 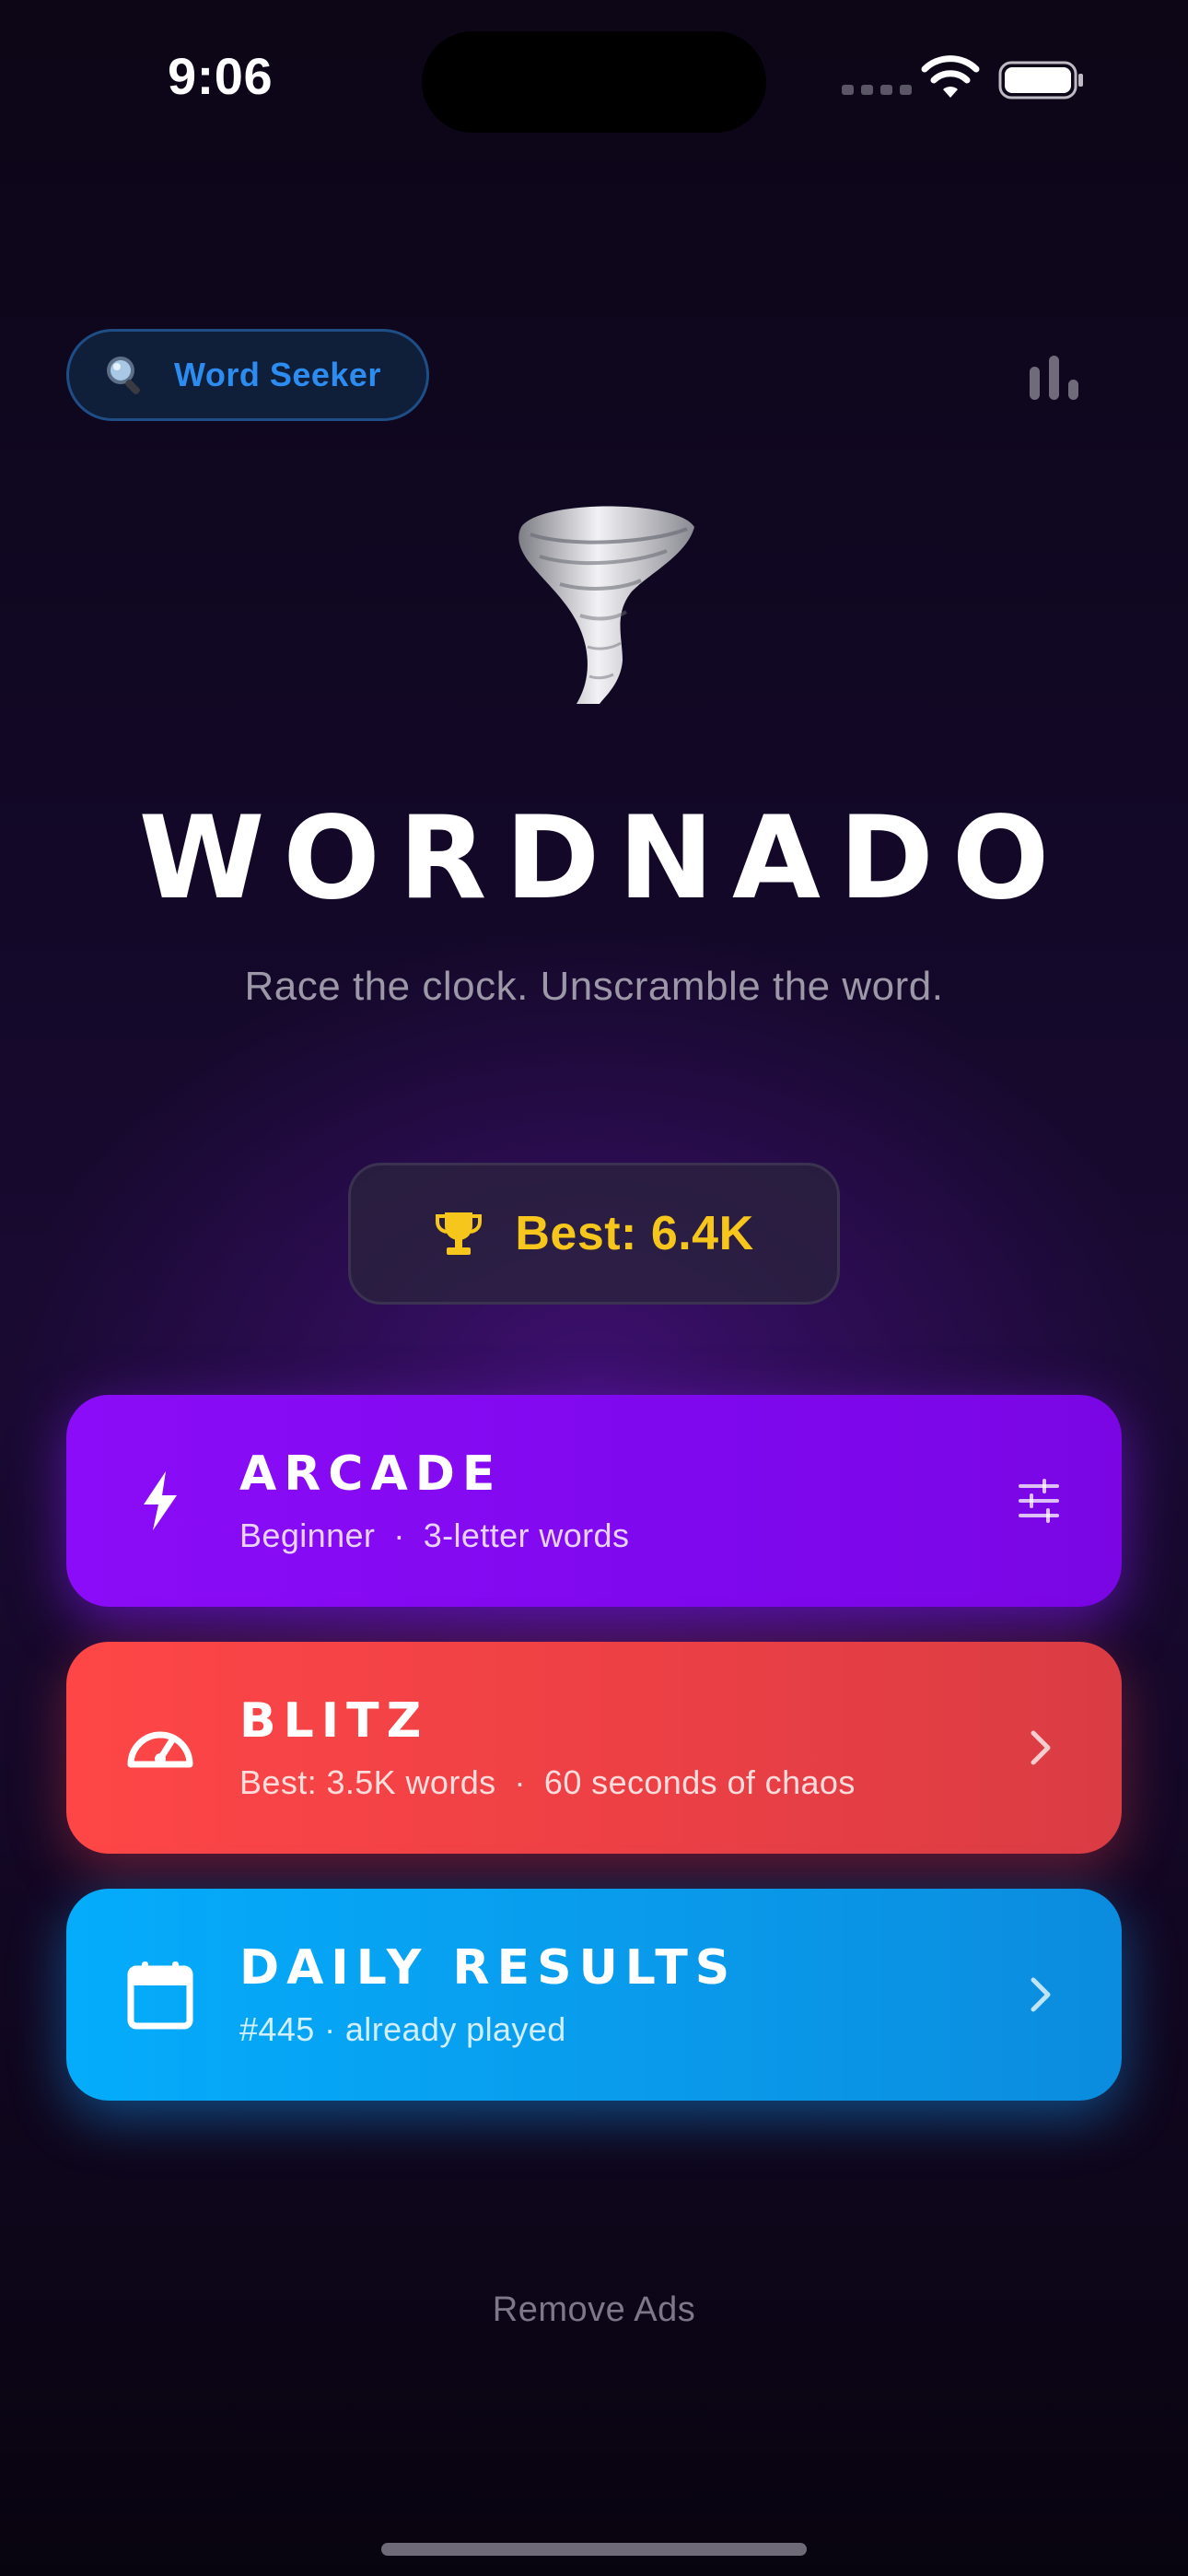 I want to click on status-time: 9:06, so click(x=221, y=76).